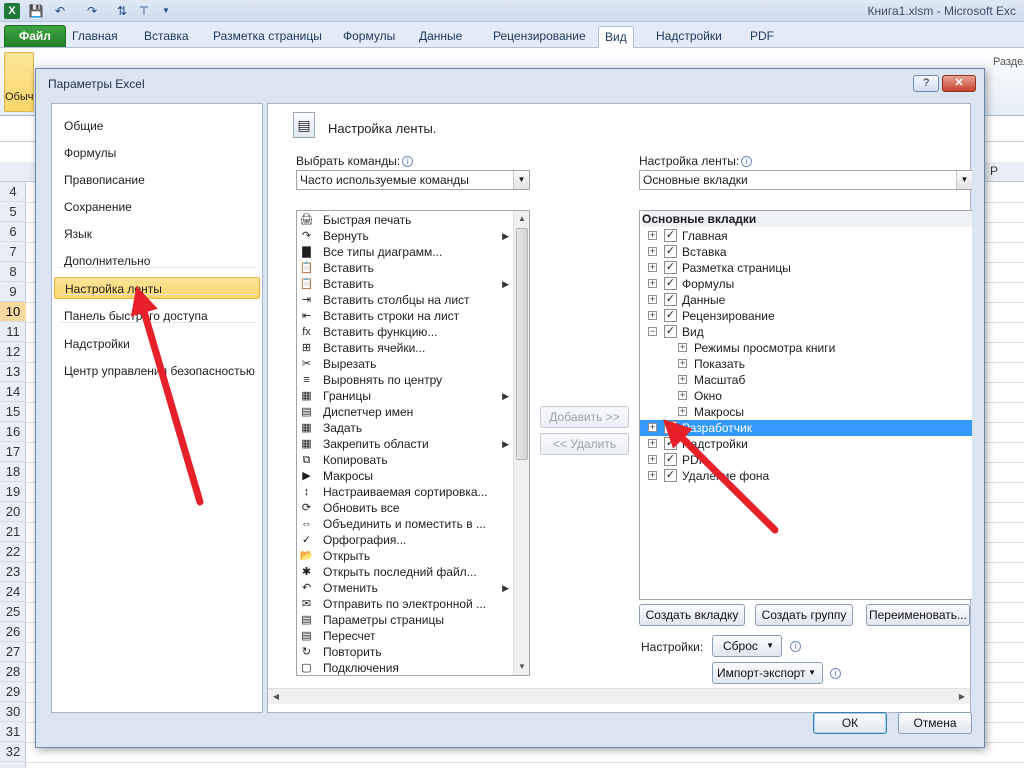  What do you see at coordinates (13, 372) in the screenshot?
I see `row-header: 13` at bounding box center [13, 372].